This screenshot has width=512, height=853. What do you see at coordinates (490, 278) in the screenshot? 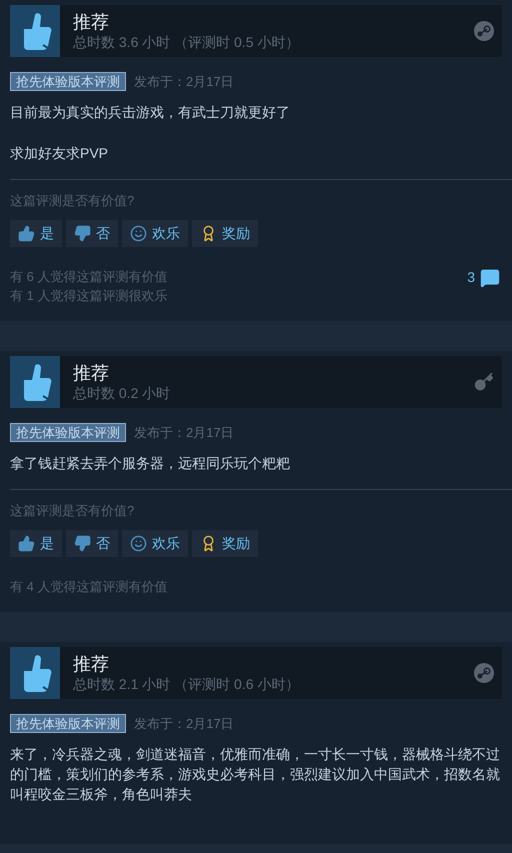
I see `comment-icon` at bounding box center [490, 278].